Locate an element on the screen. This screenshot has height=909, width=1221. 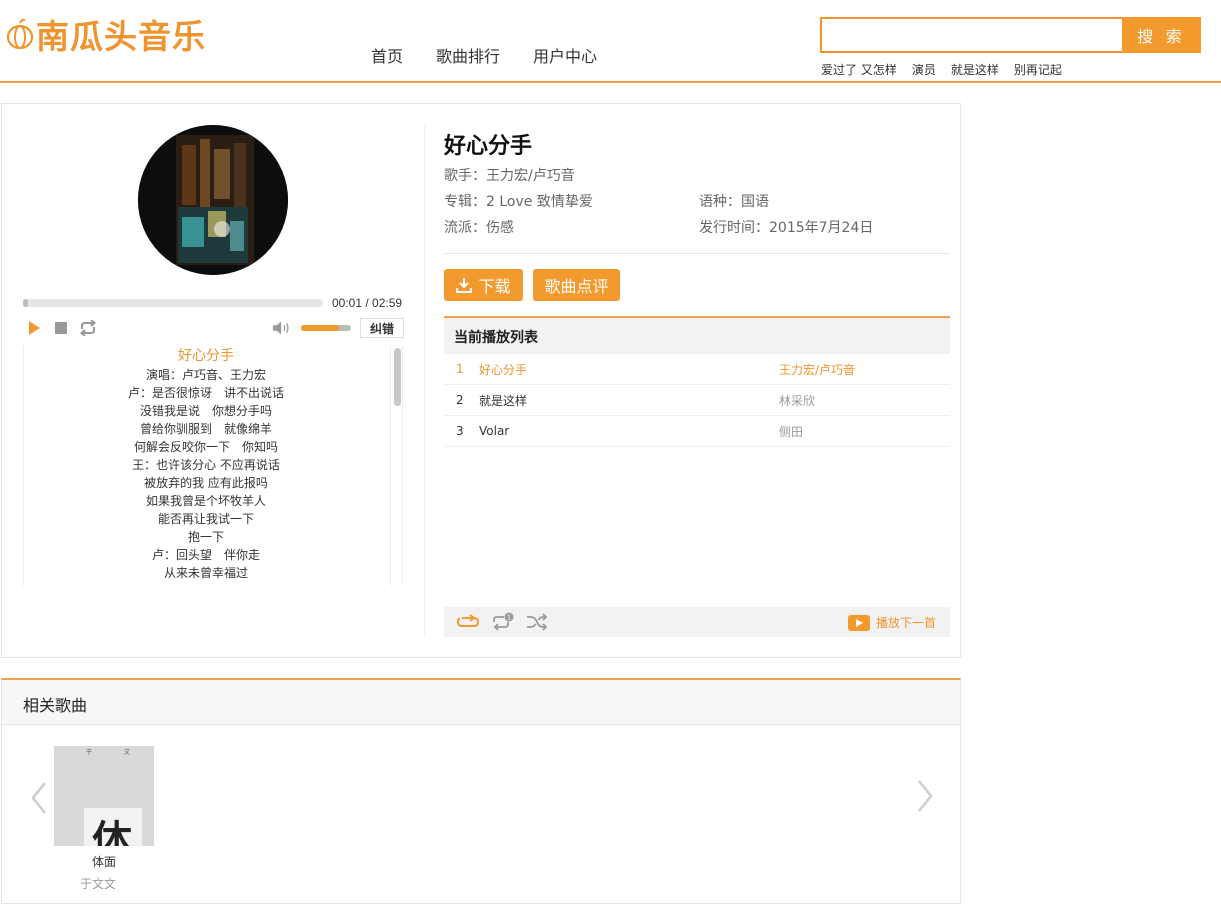
playlist-header: 当前播放列表 is located at coordinates (697, 335).